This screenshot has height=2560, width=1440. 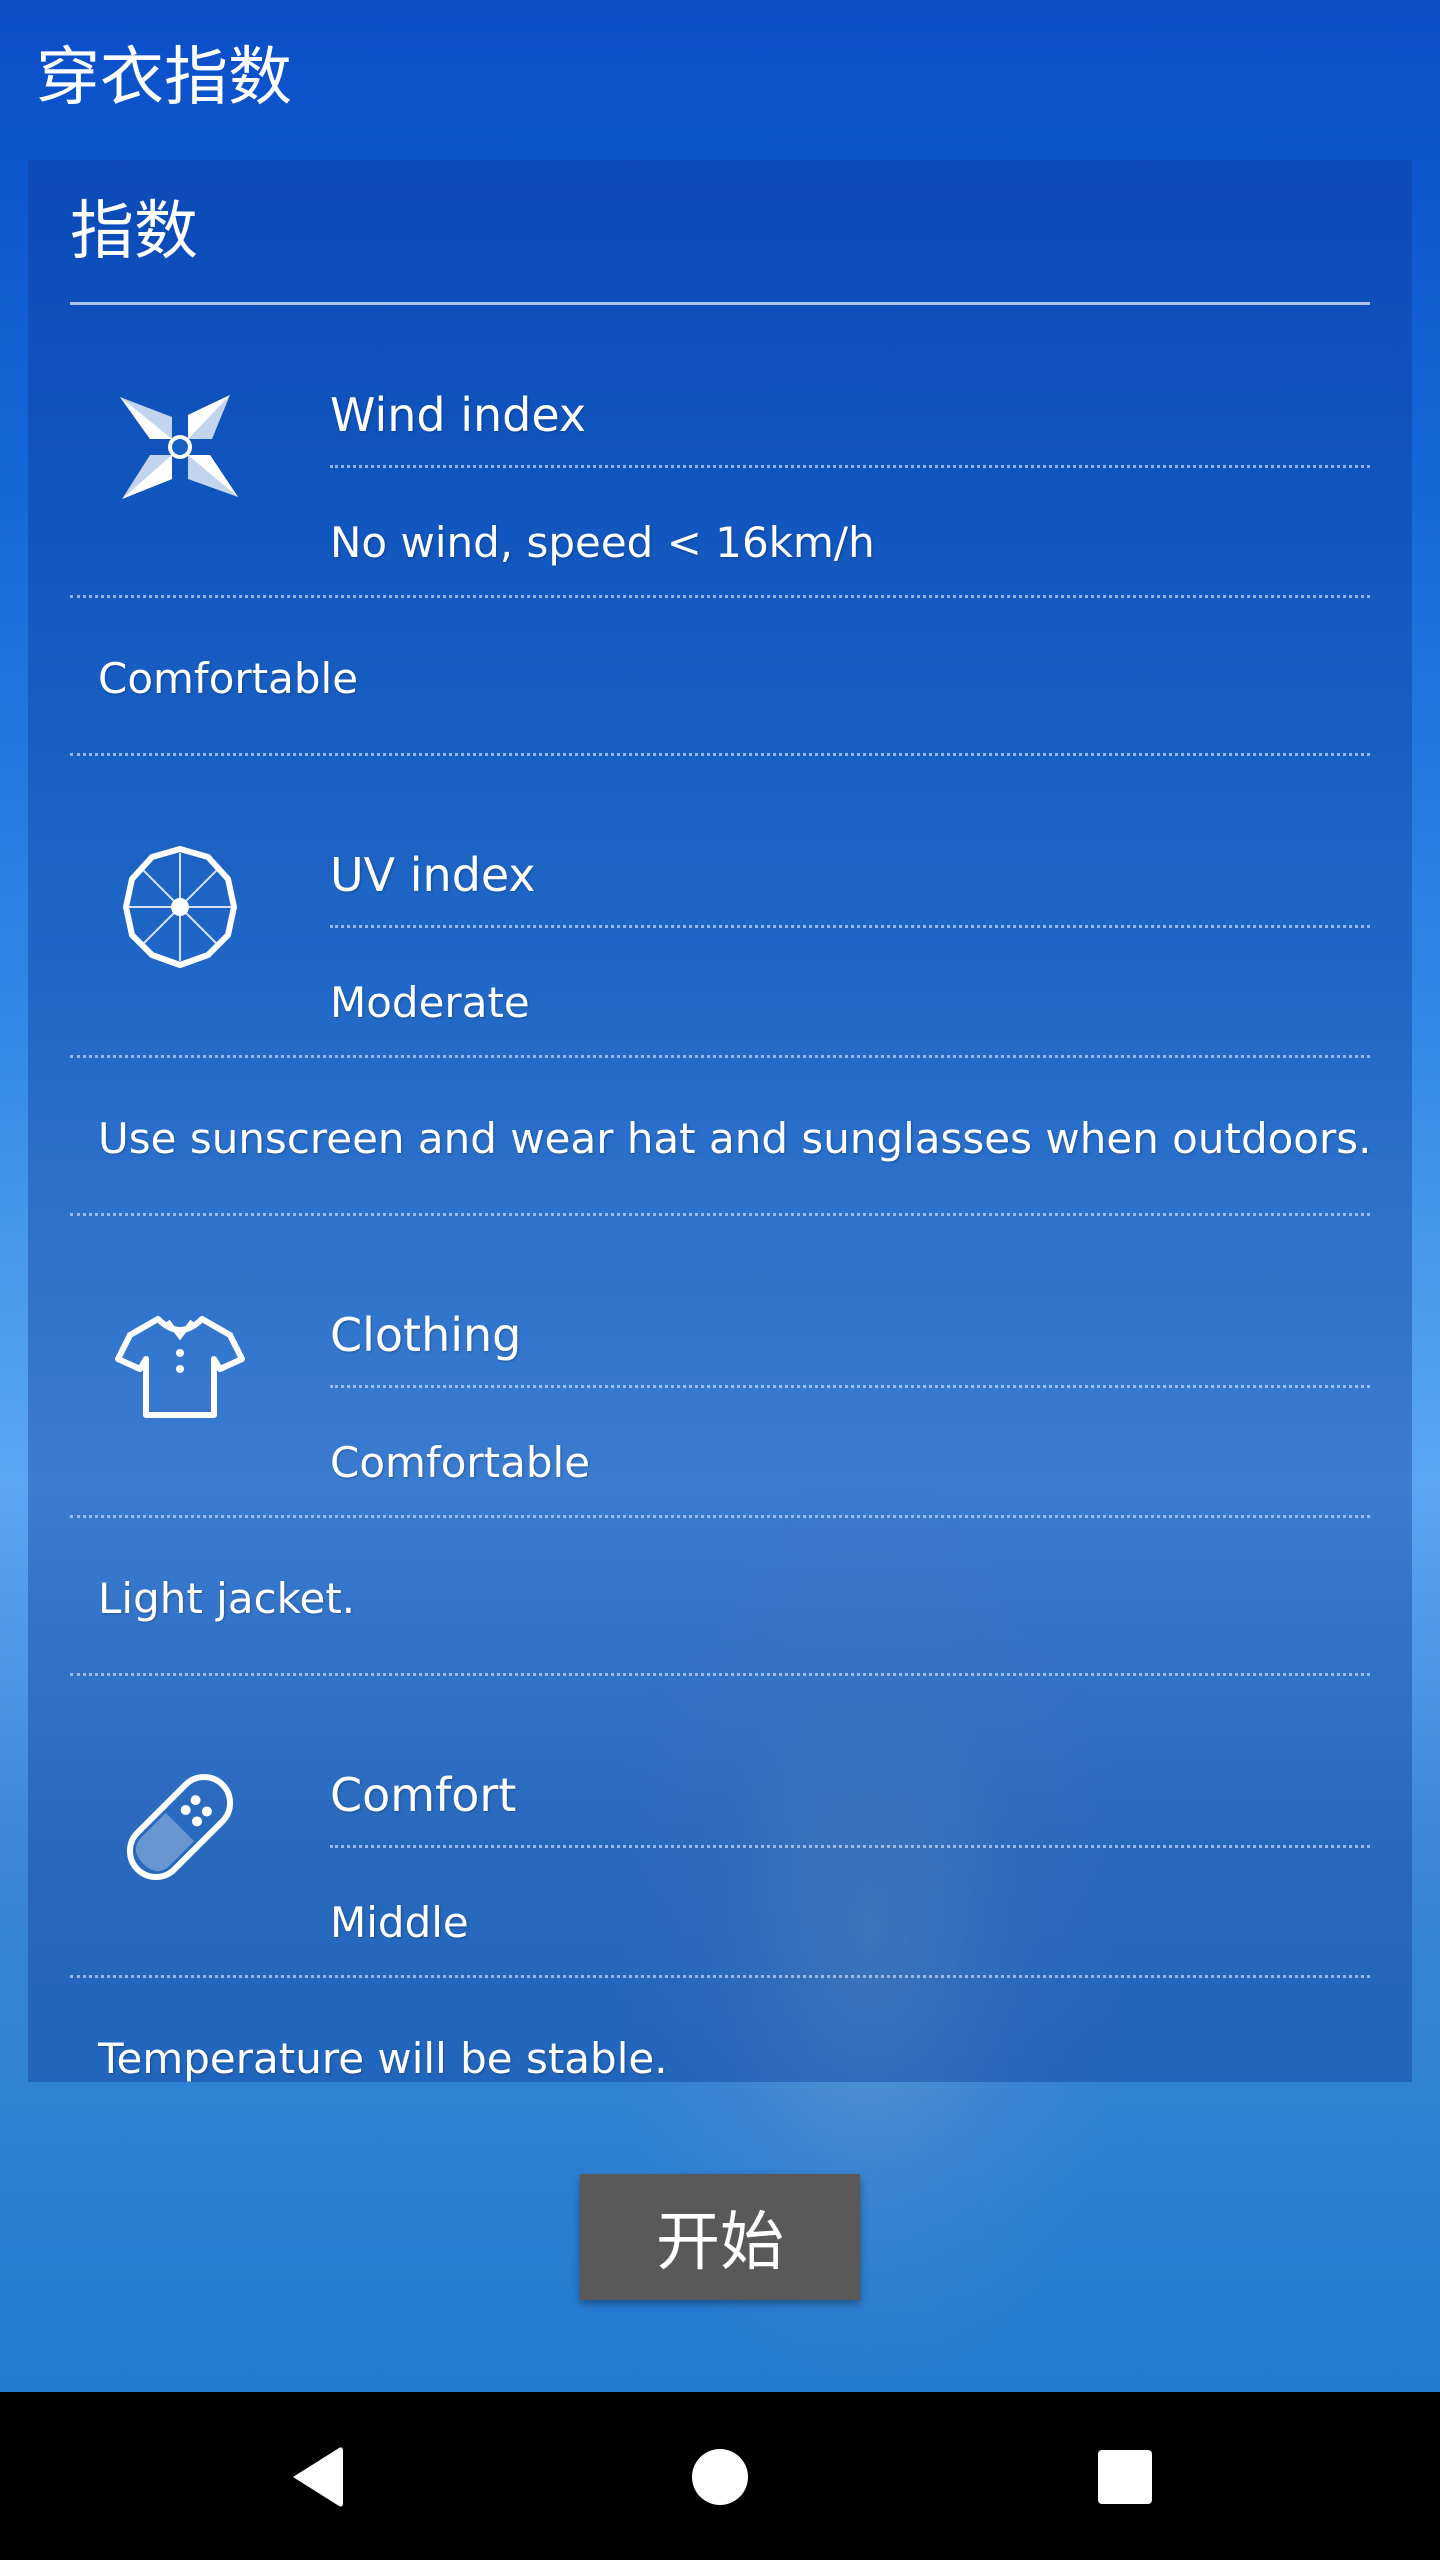 I want to click on start-button: 开始, so click(x=720, y=2237).